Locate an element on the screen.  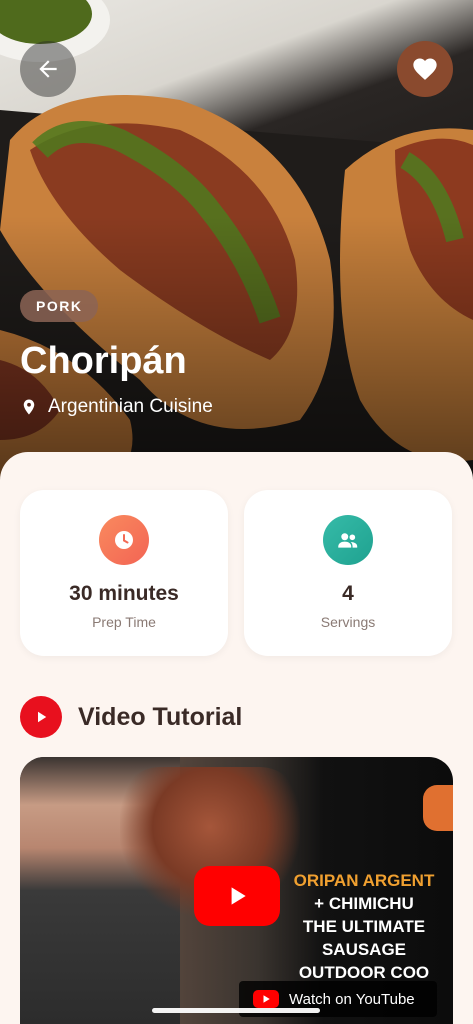
cuisine-label: Argentinian Cuisine is located at coordinates (130, 406).